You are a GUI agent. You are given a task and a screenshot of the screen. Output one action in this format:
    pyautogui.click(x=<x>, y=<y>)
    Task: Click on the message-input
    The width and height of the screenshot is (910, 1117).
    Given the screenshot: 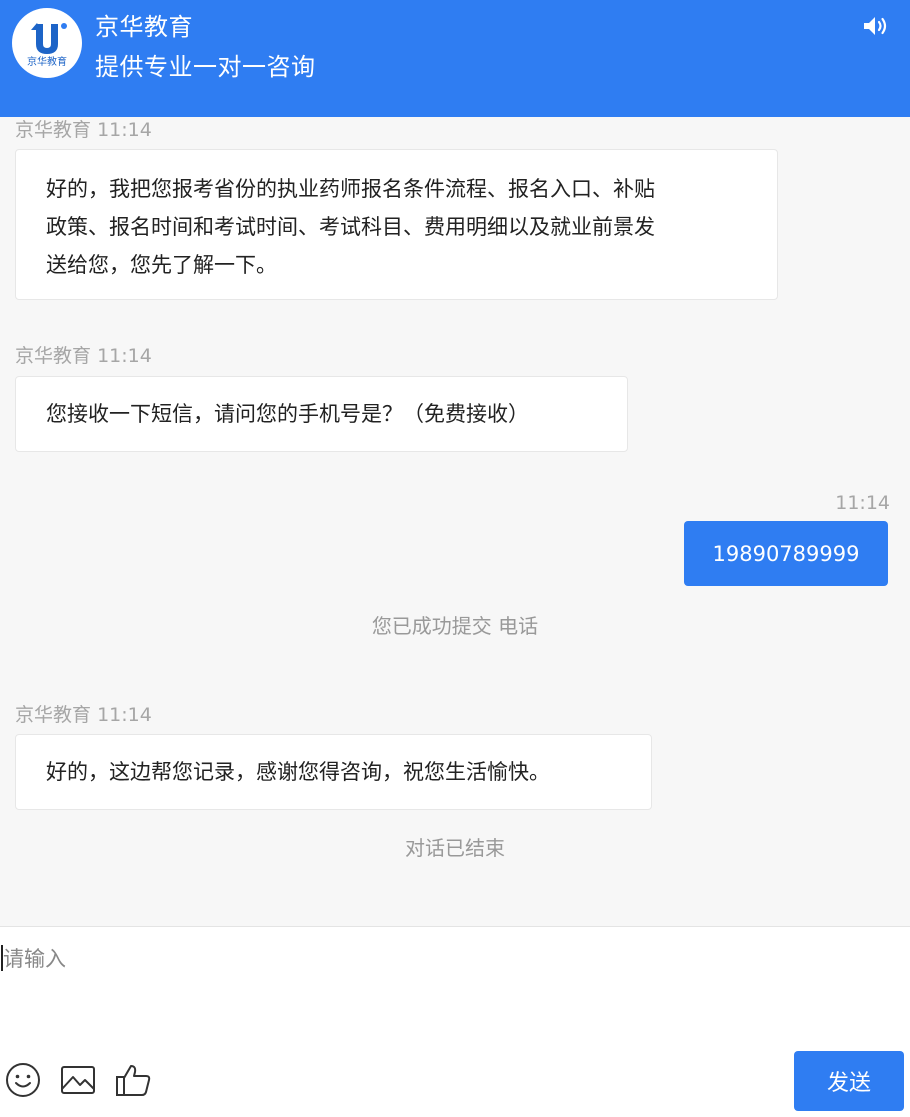 What is the action you would take?
    pyautogui.click(x=450, y=982)
    